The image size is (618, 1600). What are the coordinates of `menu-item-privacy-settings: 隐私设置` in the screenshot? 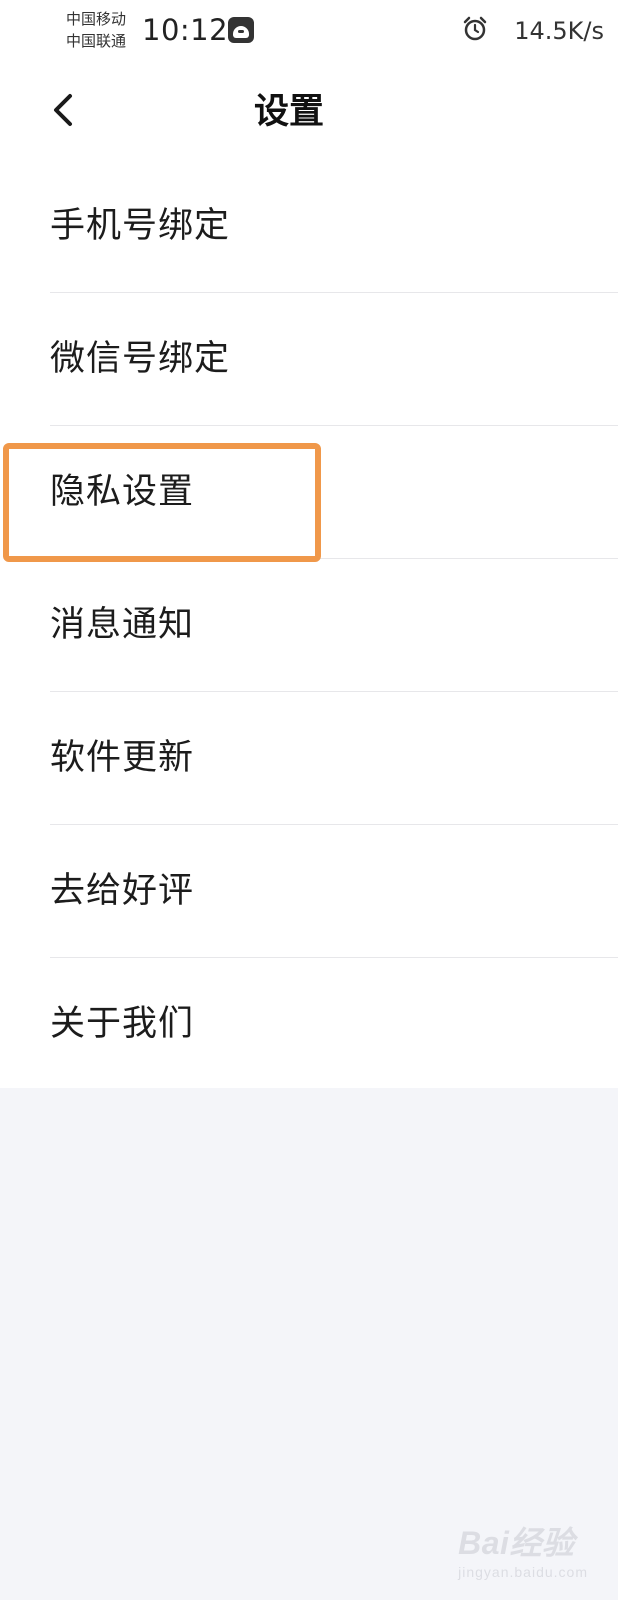 It's located at (309, 492).